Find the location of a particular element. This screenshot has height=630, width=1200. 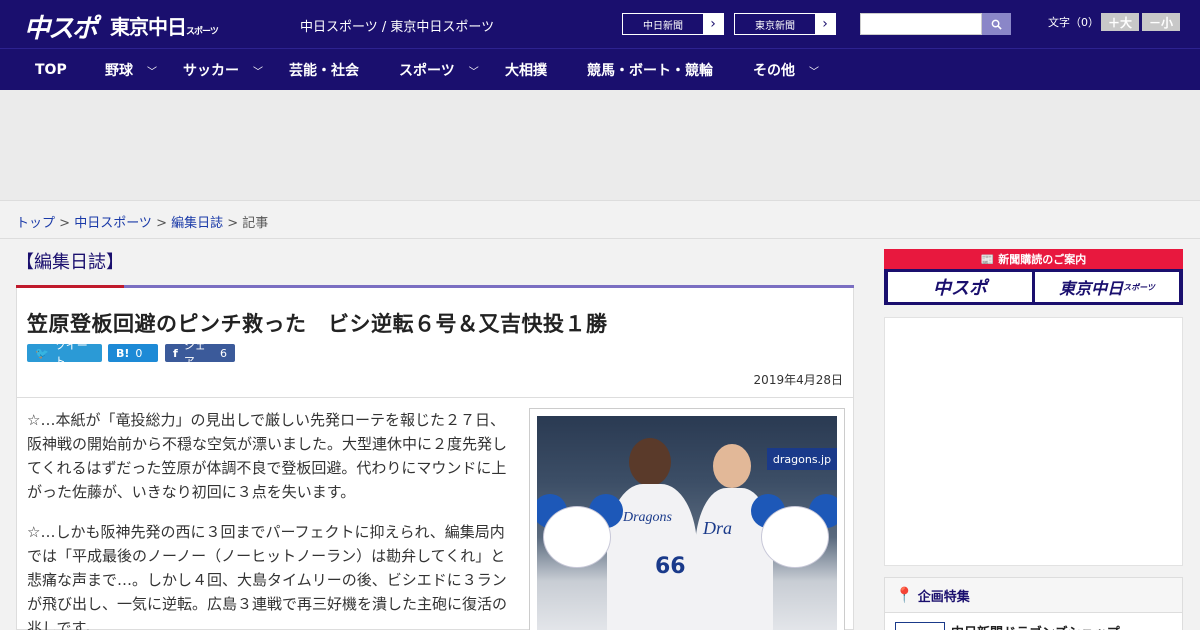

nav-label: 芸能・社会 is located at coordinates (324, 71).